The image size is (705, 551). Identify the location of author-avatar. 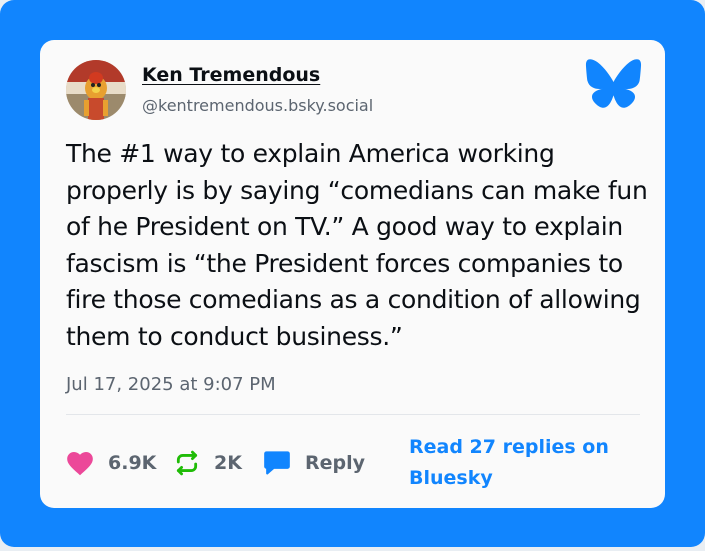
(96, 90).